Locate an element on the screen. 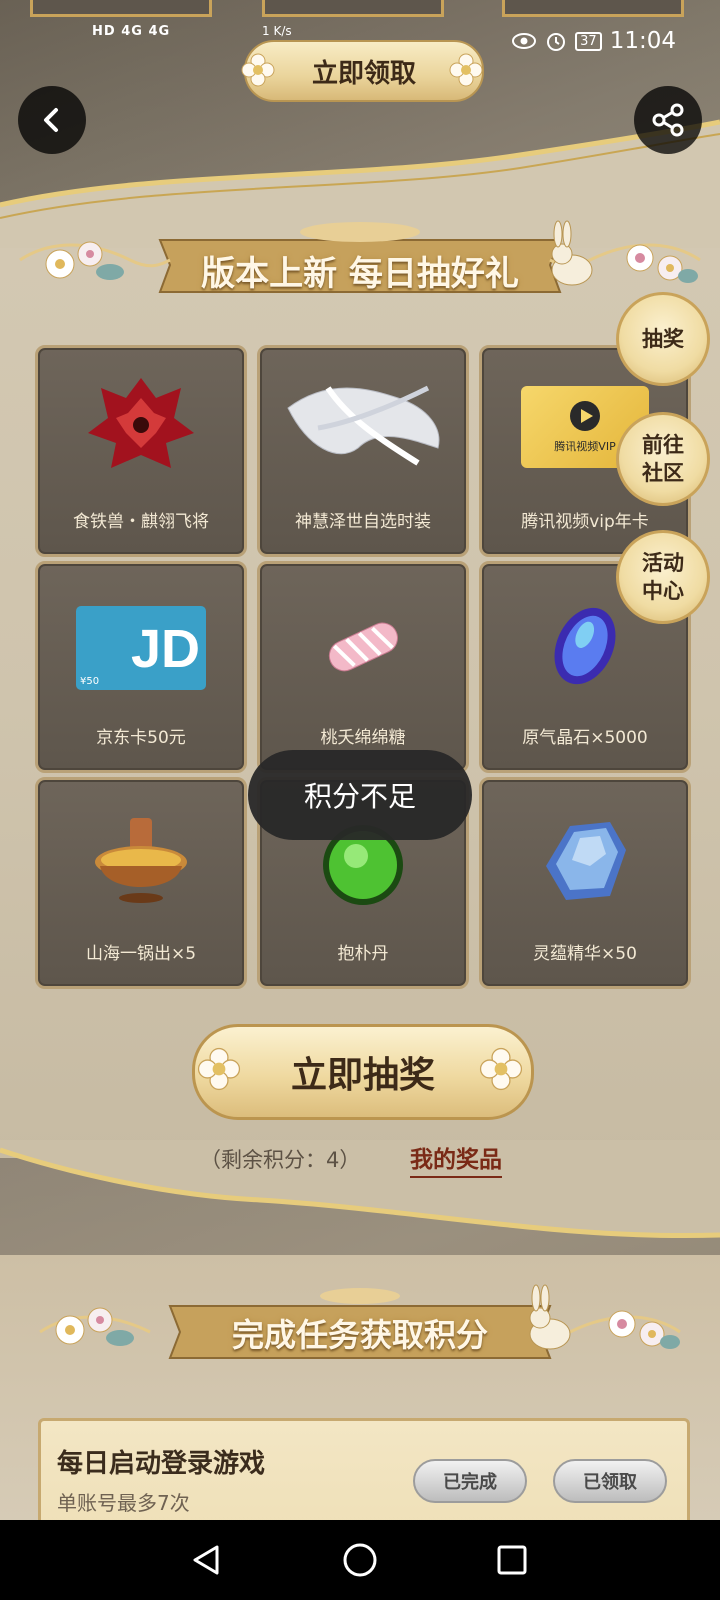  nav-recents-button is located at coordinates (512, 1560).